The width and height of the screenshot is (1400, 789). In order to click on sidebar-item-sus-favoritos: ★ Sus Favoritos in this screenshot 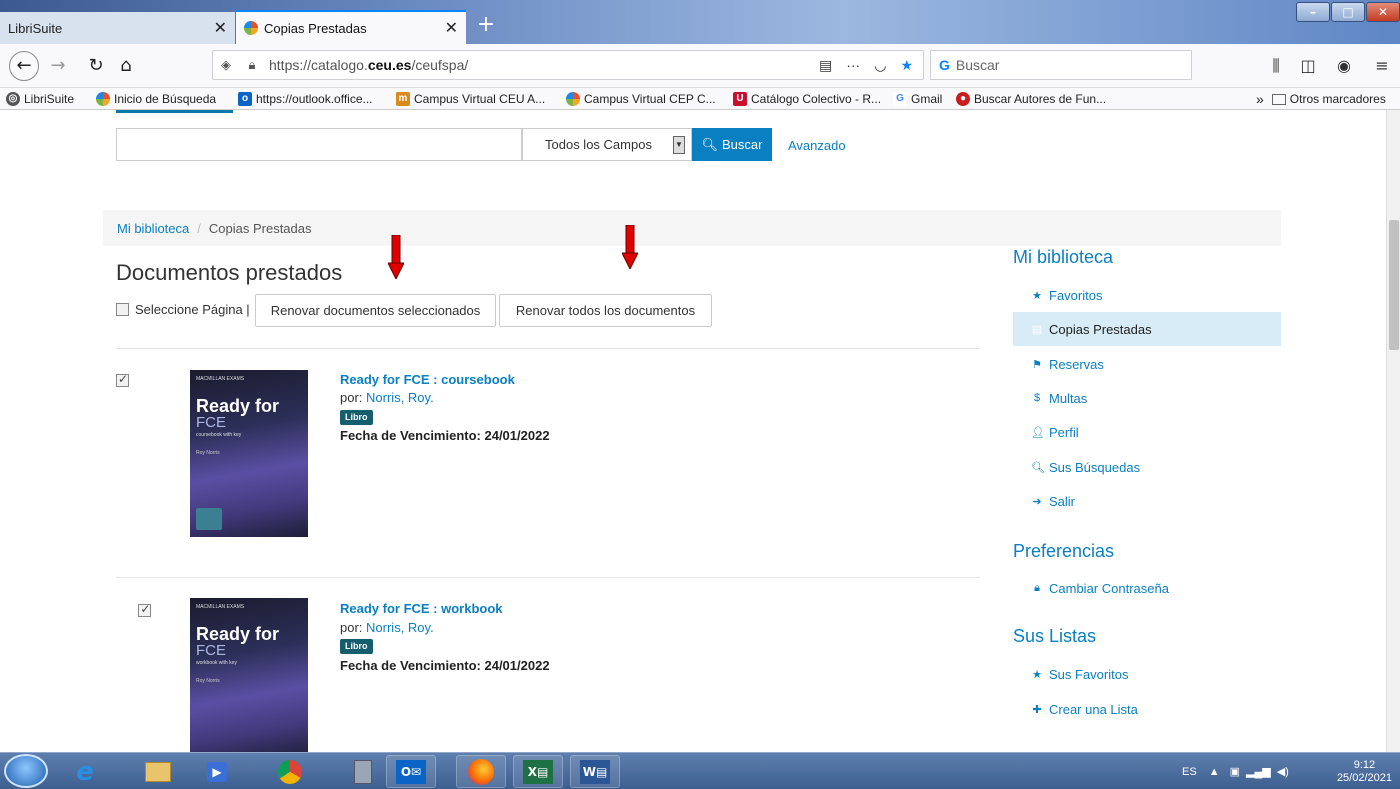, I will do `click(1147, 674)`.